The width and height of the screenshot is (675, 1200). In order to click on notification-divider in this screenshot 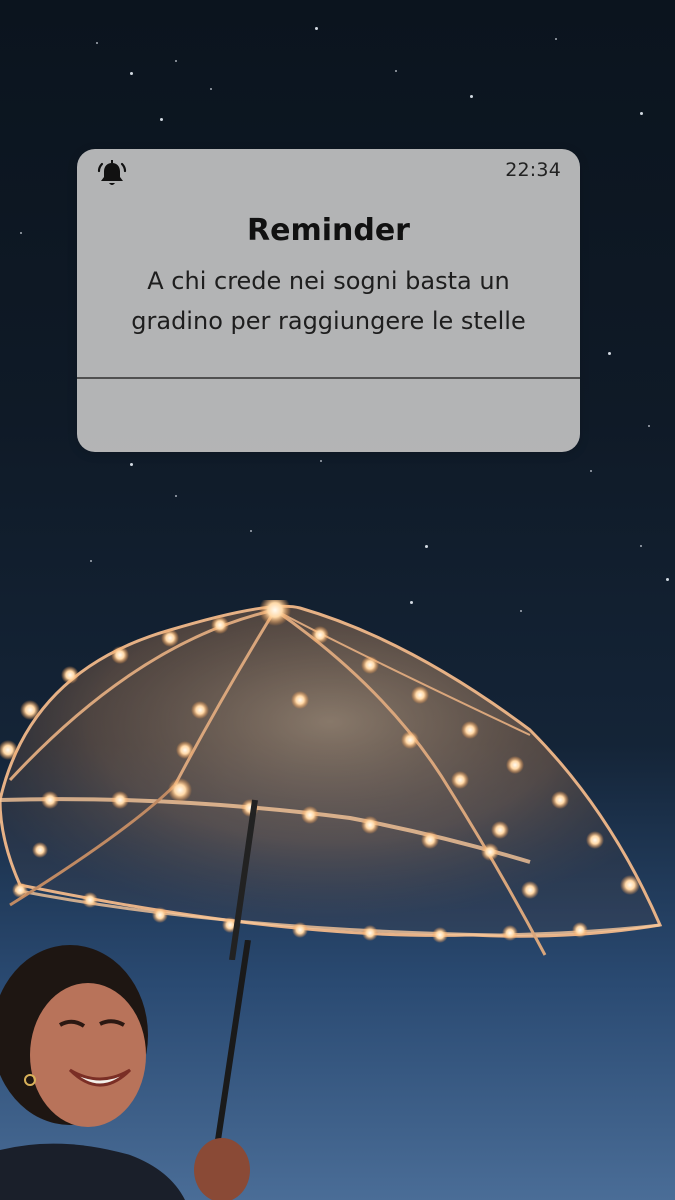, I will do `click(328, 378)`.